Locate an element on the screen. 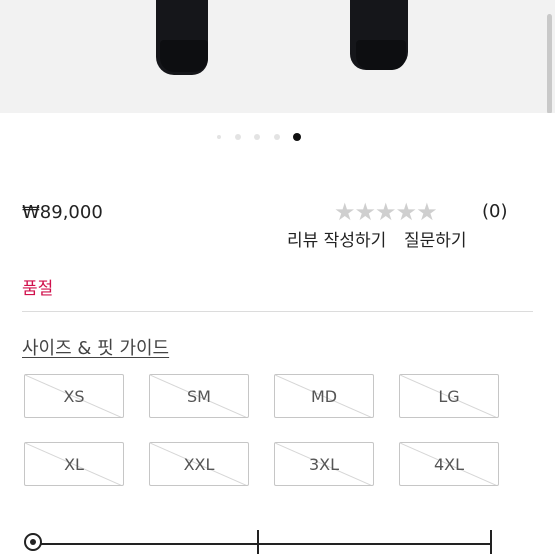 The height and width of the screenshot is (555, 555). pants-left-cuff is located at coordinates (184, 56).